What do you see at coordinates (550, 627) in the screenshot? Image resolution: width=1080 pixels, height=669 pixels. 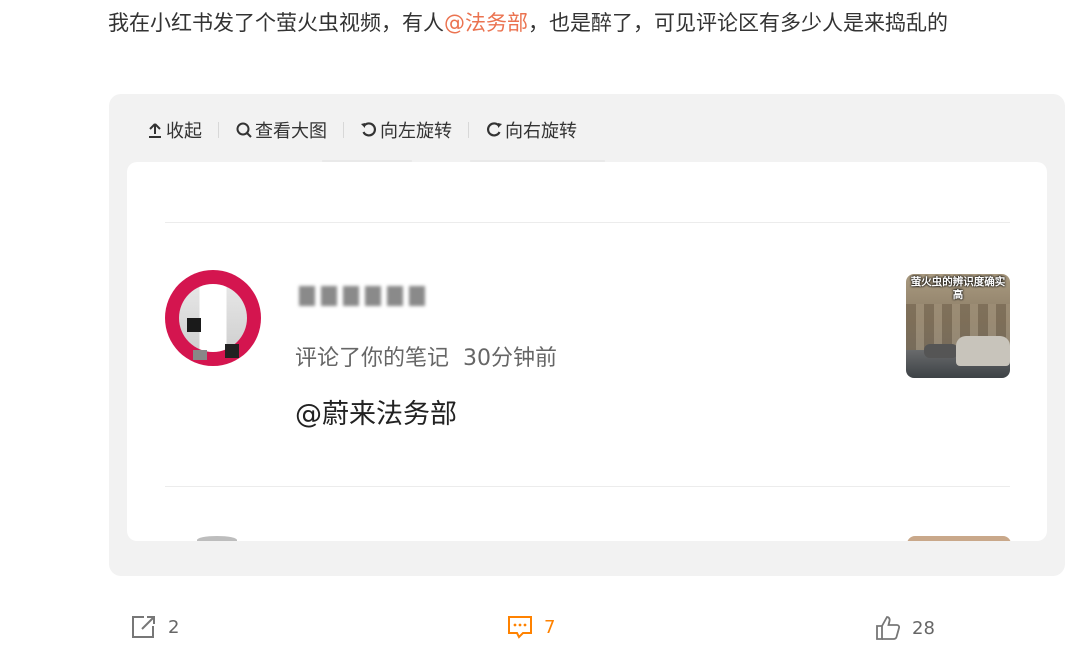 I see `comment-count: 7` at bounding box center [550, 627].